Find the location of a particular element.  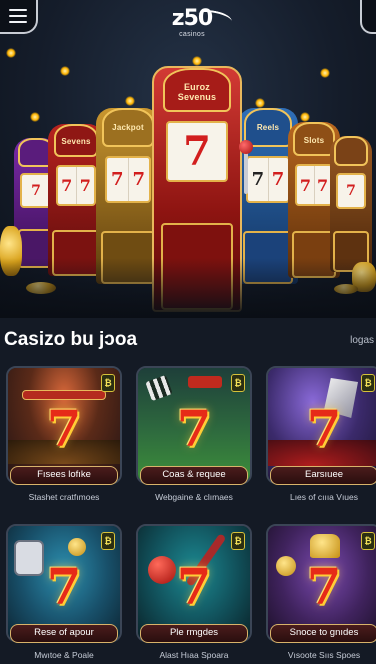

game-title: Coas & requee is located at coordinates (194, 475).